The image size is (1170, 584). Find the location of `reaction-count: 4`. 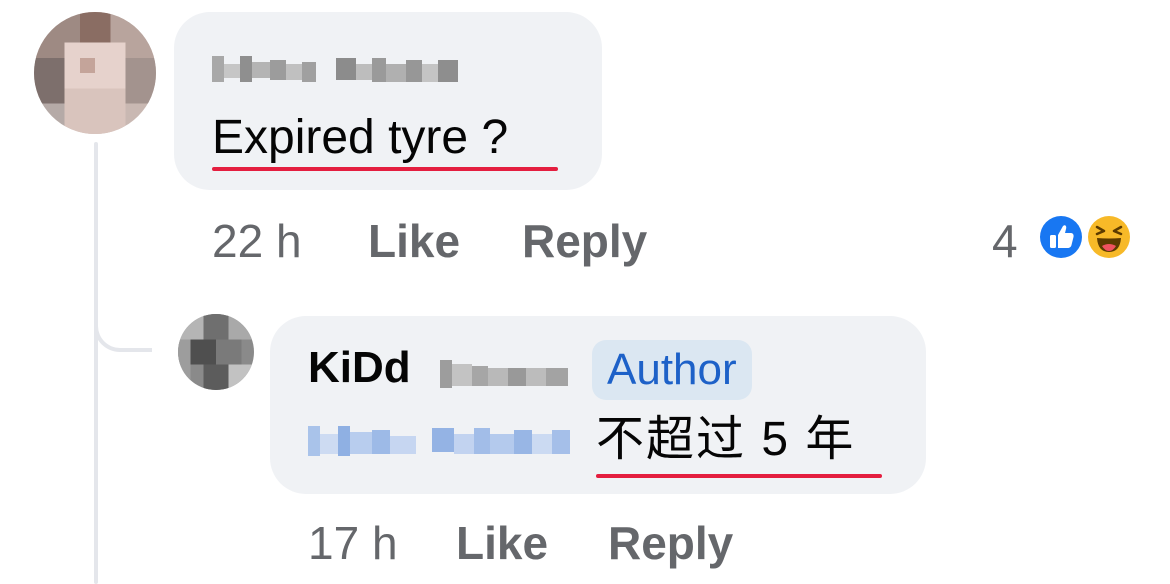

reaction-count: 4 is located at coordinates (1005, 241).